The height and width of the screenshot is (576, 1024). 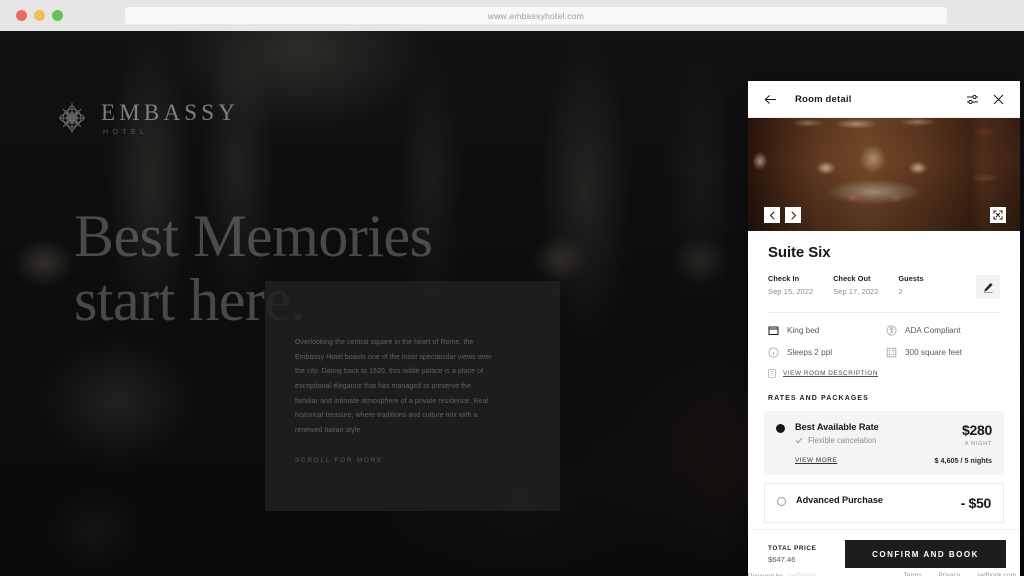 I want to click on rate-total: $ 4,605 / 5 nights, so click(x=963, y=460).